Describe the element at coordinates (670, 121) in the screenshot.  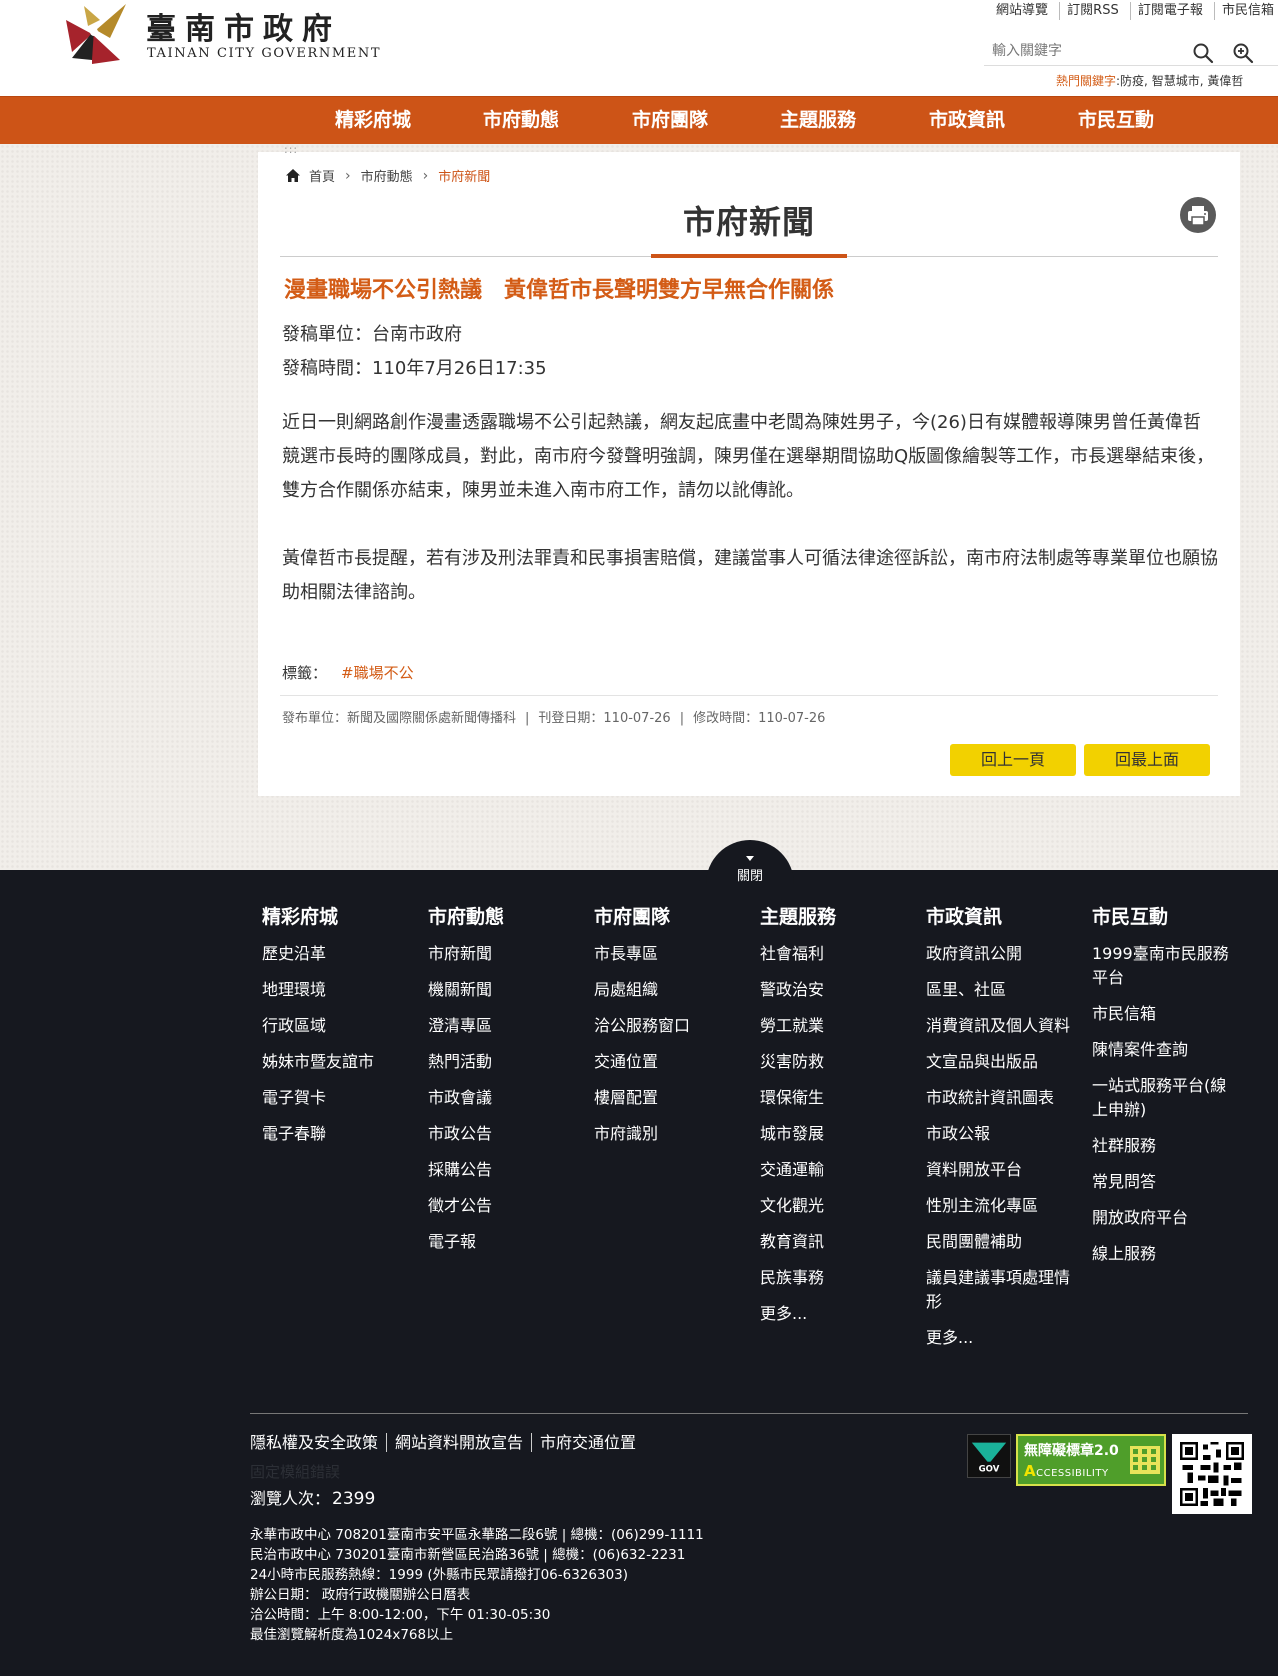
I see `nav-item-team: 市府團隊` at that location.